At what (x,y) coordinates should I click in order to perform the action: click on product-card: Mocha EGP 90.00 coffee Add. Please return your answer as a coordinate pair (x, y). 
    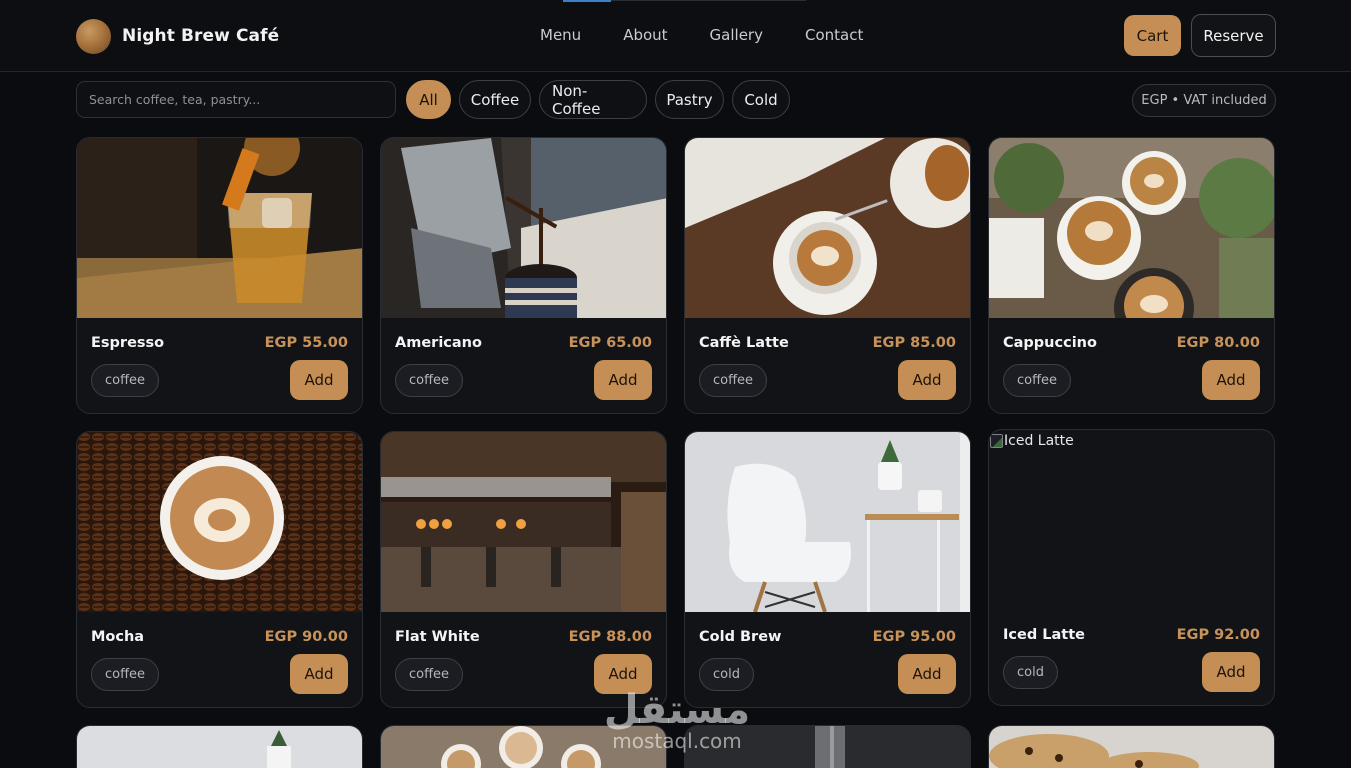
    Looking at the image, I should click on (219, 569).